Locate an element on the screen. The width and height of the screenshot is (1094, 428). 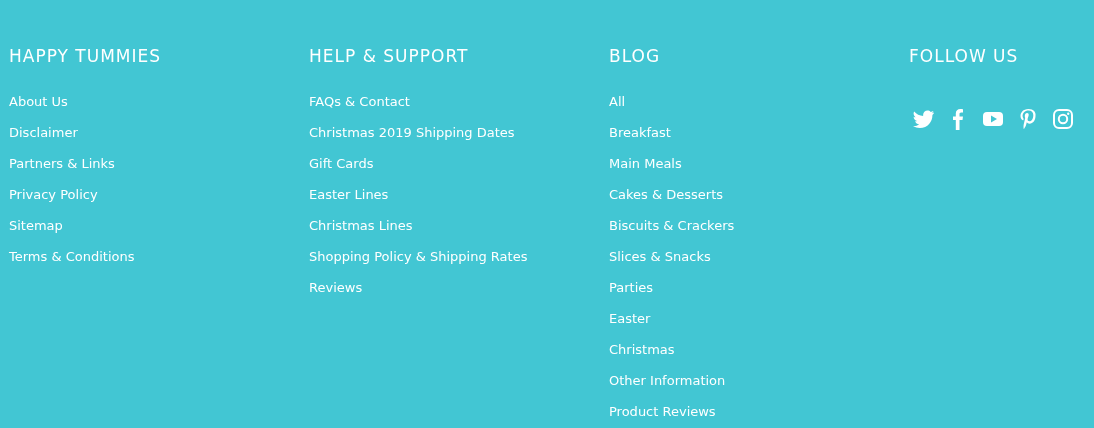
footer-link: Slices & Snacks is located at coordinates (660, 257).